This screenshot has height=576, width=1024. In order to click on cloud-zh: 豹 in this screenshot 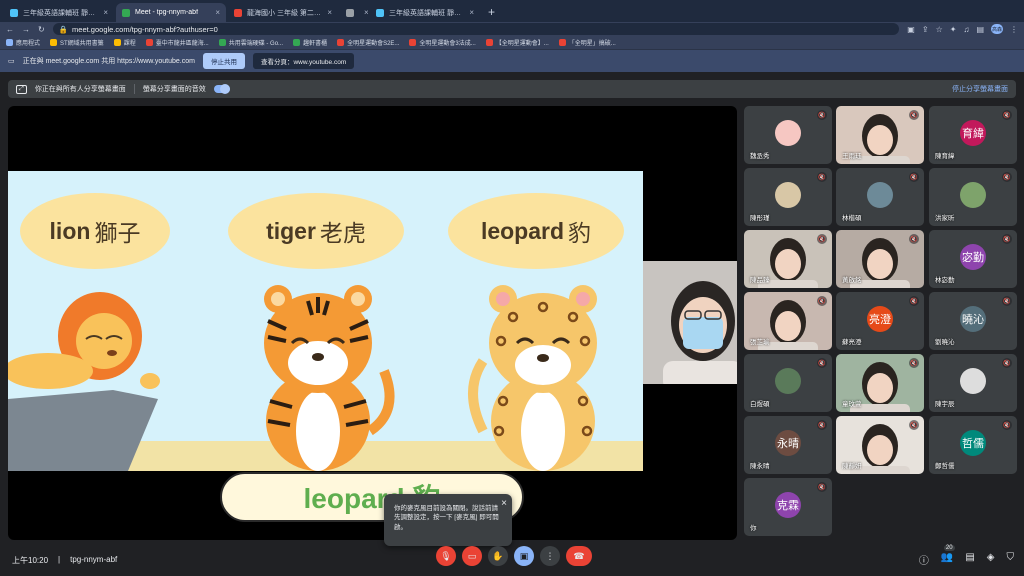, I will do `click(580, 233)`.